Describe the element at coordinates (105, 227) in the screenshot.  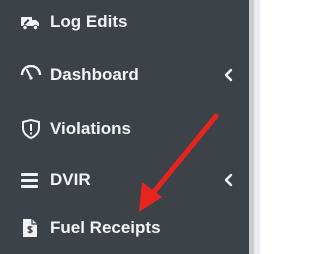
I see `sidebar-item-label: Fuel Receipts` at that location.